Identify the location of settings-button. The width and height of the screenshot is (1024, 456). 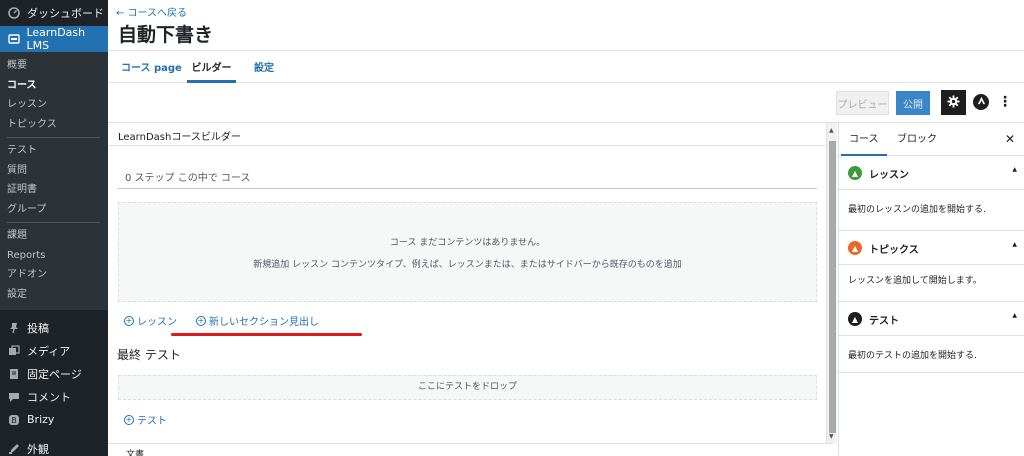
(953, 102).